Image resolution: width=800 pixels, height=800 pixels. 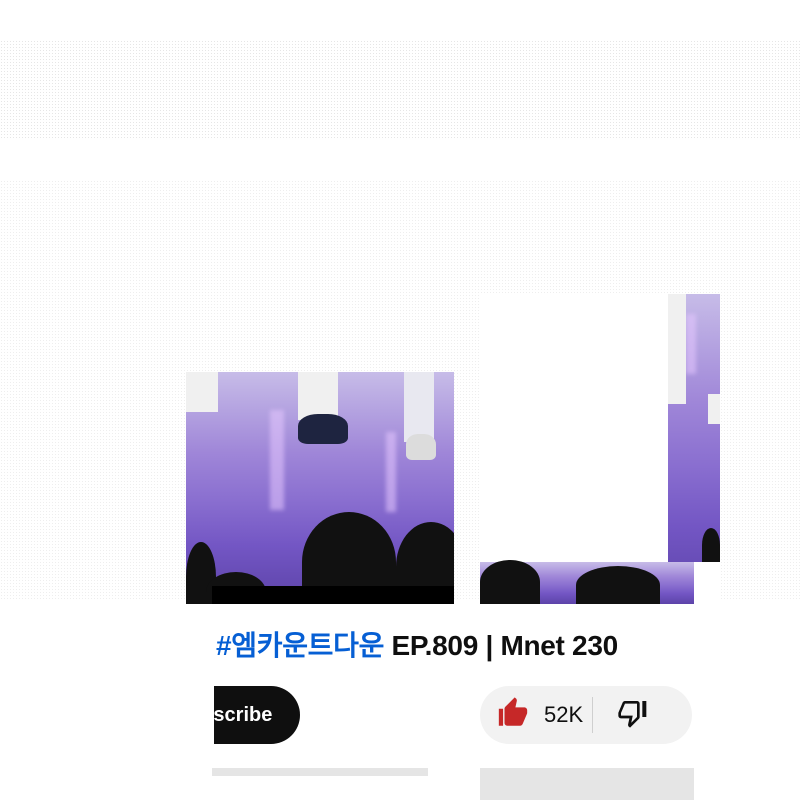 What do you see at coordinates (501, 645) in the screenshot?
I see `title-text: EP.809 | Mnet 230` at bounding box center [501, 645].